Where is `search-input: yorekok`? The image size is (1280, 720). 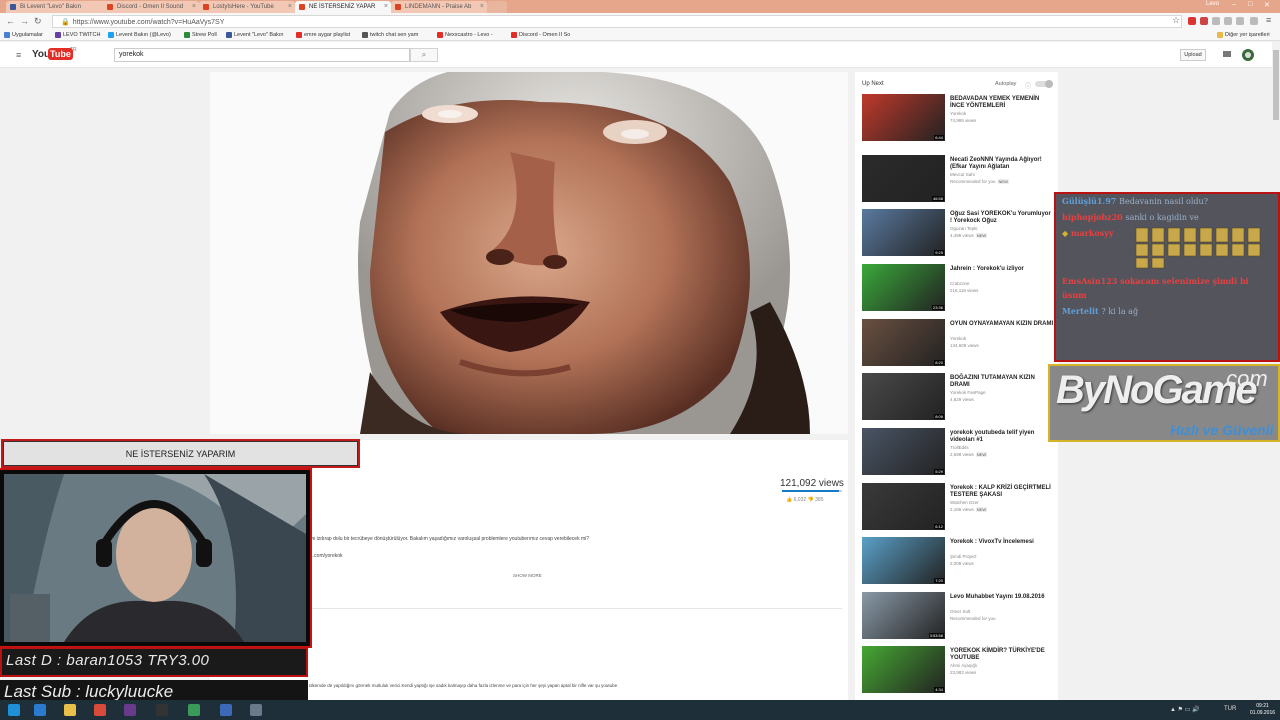 search-input: yorekok is located at coordinates (262, 55).